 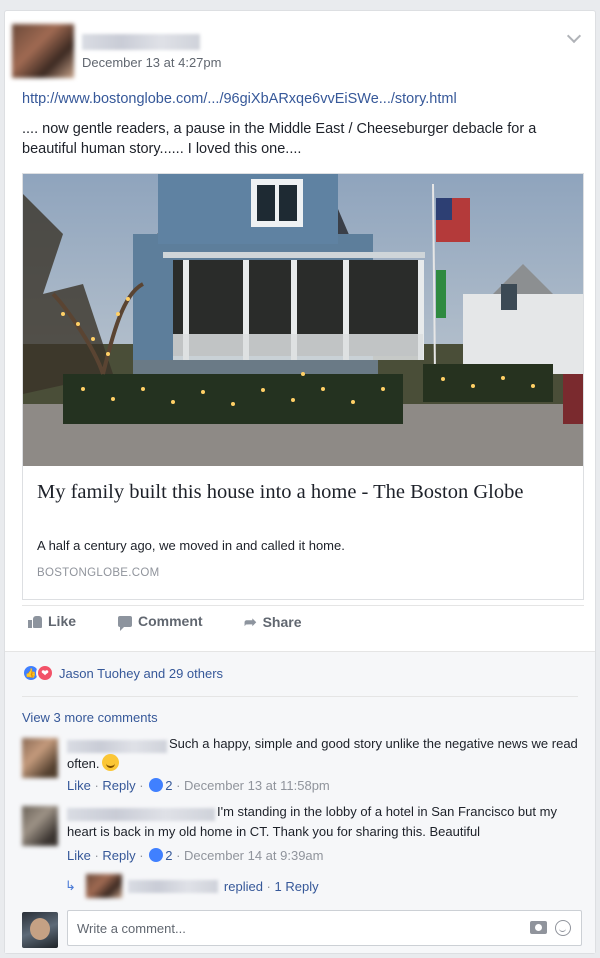 I want to click on current-user-avatar, so click(x=40, y=930).